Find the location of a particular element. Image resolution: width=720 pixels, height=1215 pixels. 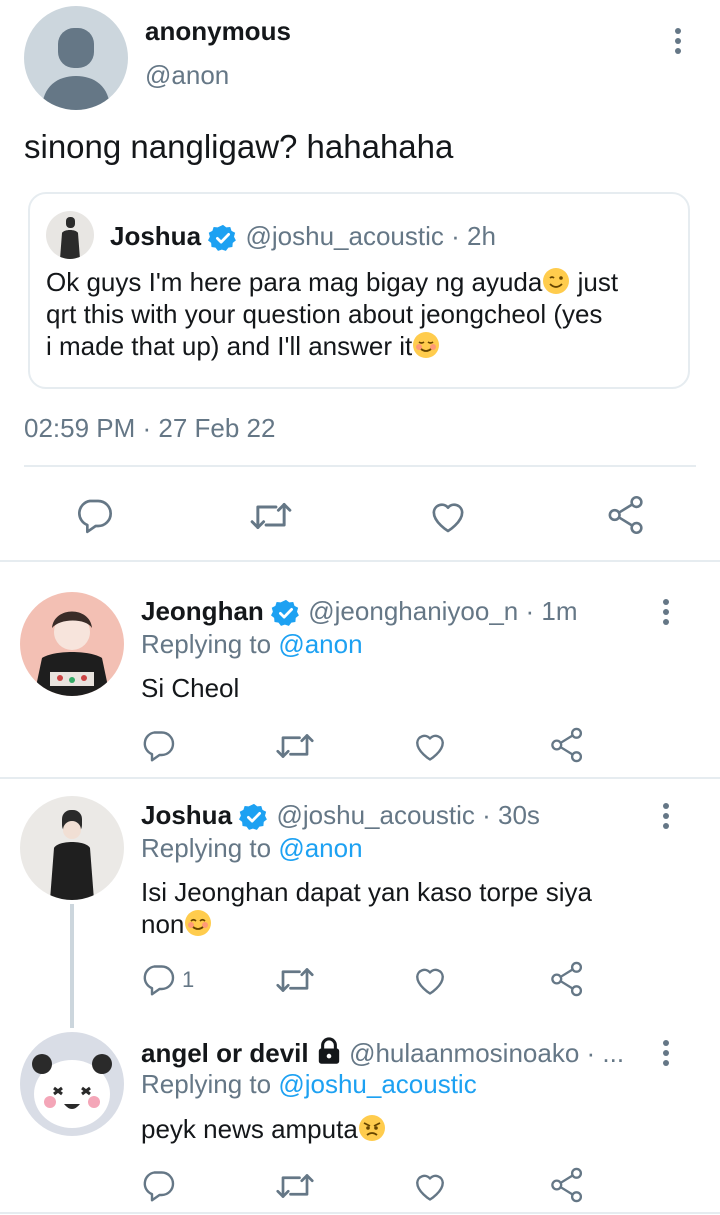

angry-face-icon is located at coordinates (371, 1128).